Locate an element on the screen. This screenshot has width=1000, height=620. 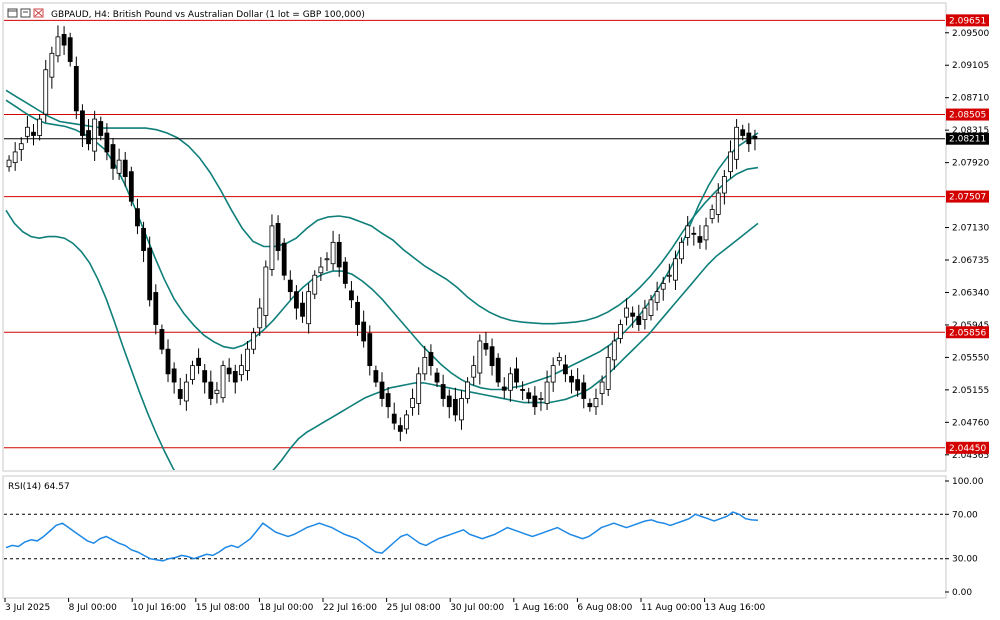
rsi-tick-label: 30.00 is located at coordinates (965, 560).